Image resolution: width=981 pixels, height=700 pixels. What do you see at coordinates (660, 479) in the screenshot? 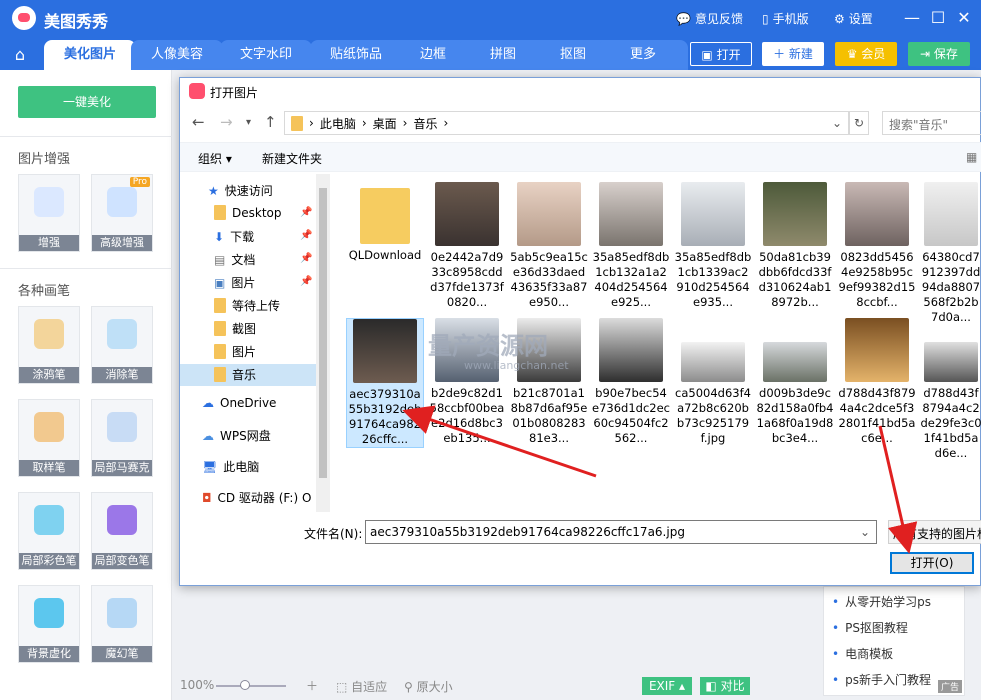
I see `annotation-arrows` at bounding box center [660, 479].